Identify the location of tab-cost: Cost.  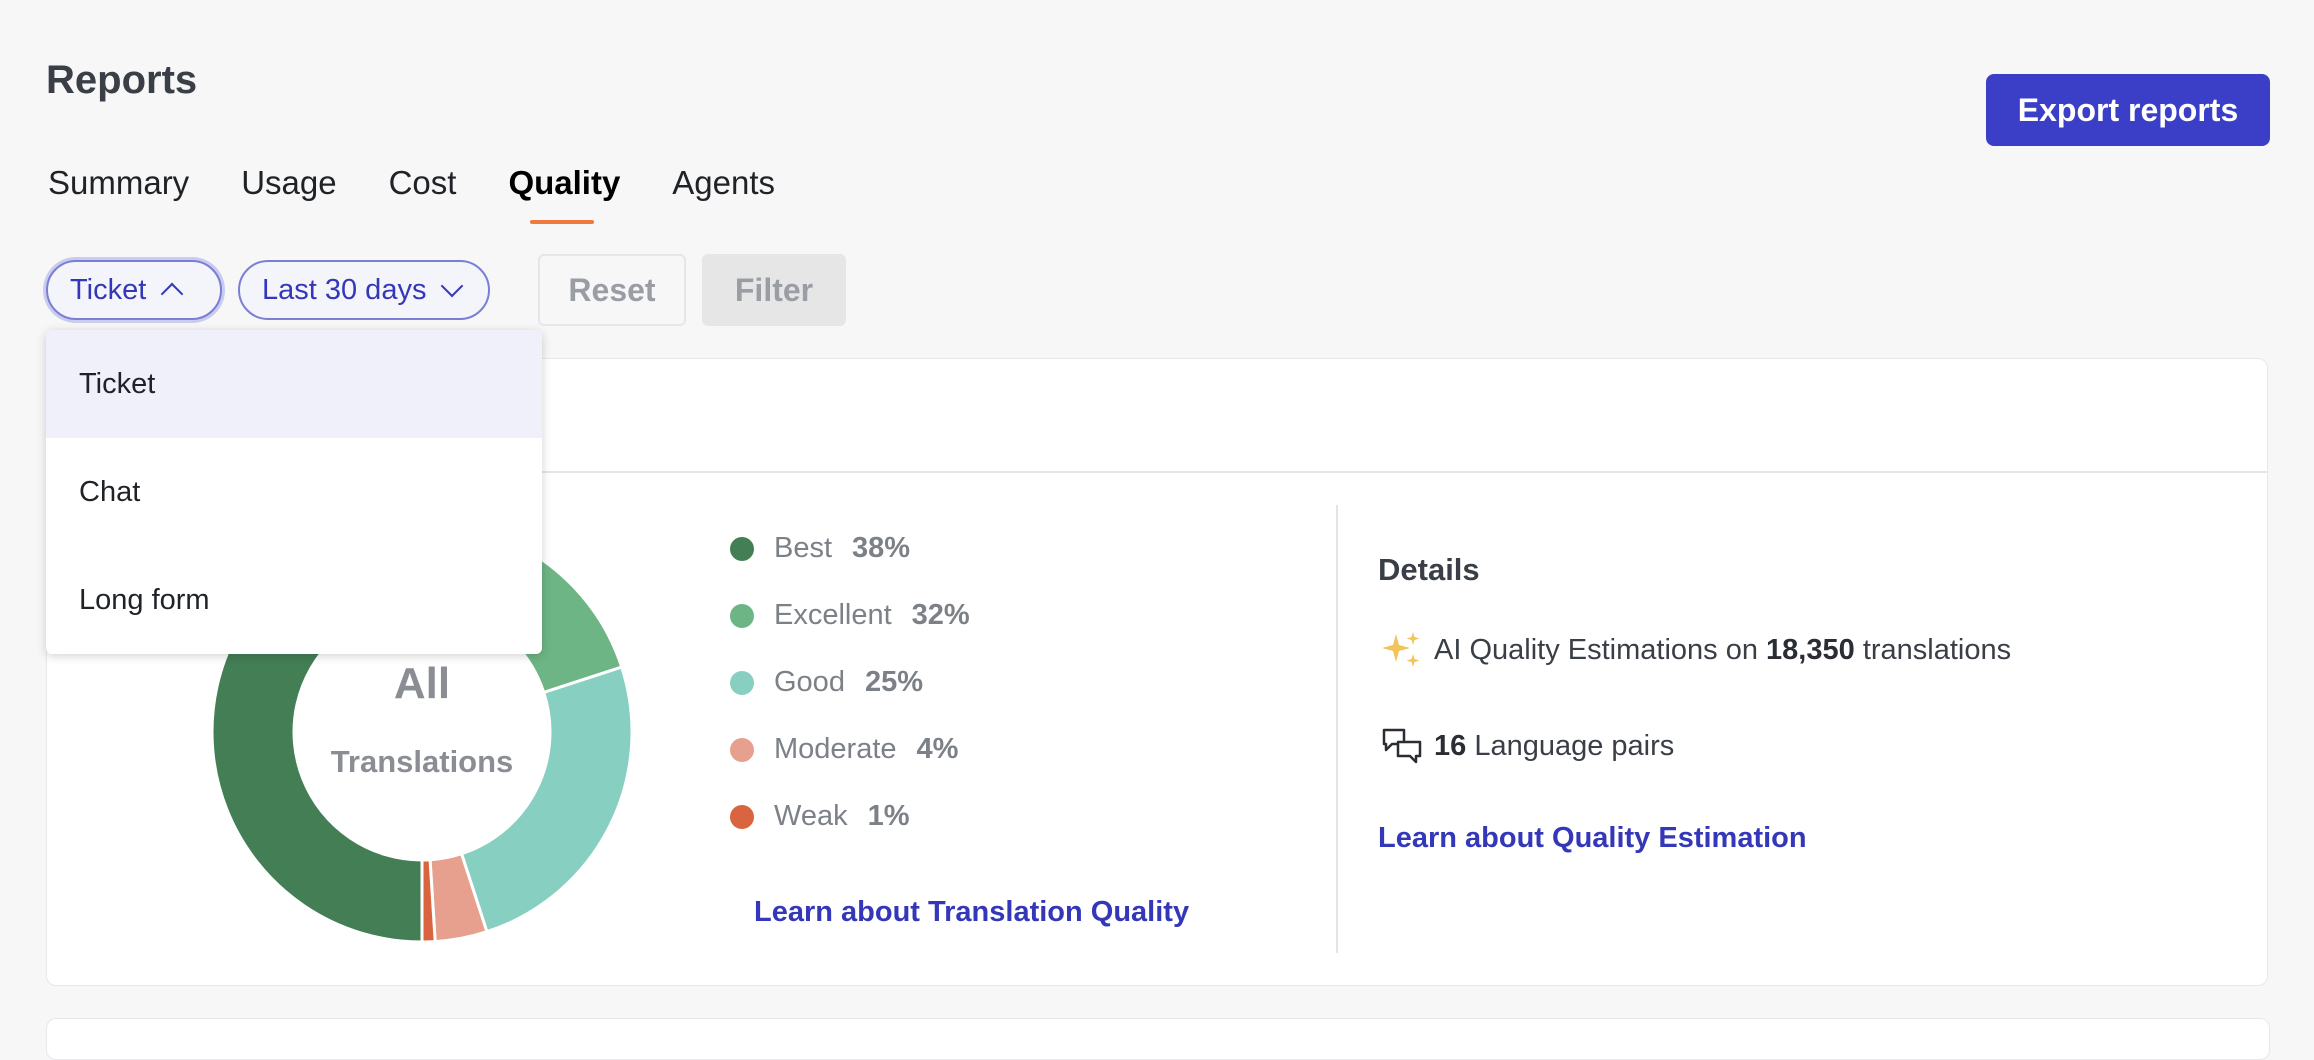
(423, 183).